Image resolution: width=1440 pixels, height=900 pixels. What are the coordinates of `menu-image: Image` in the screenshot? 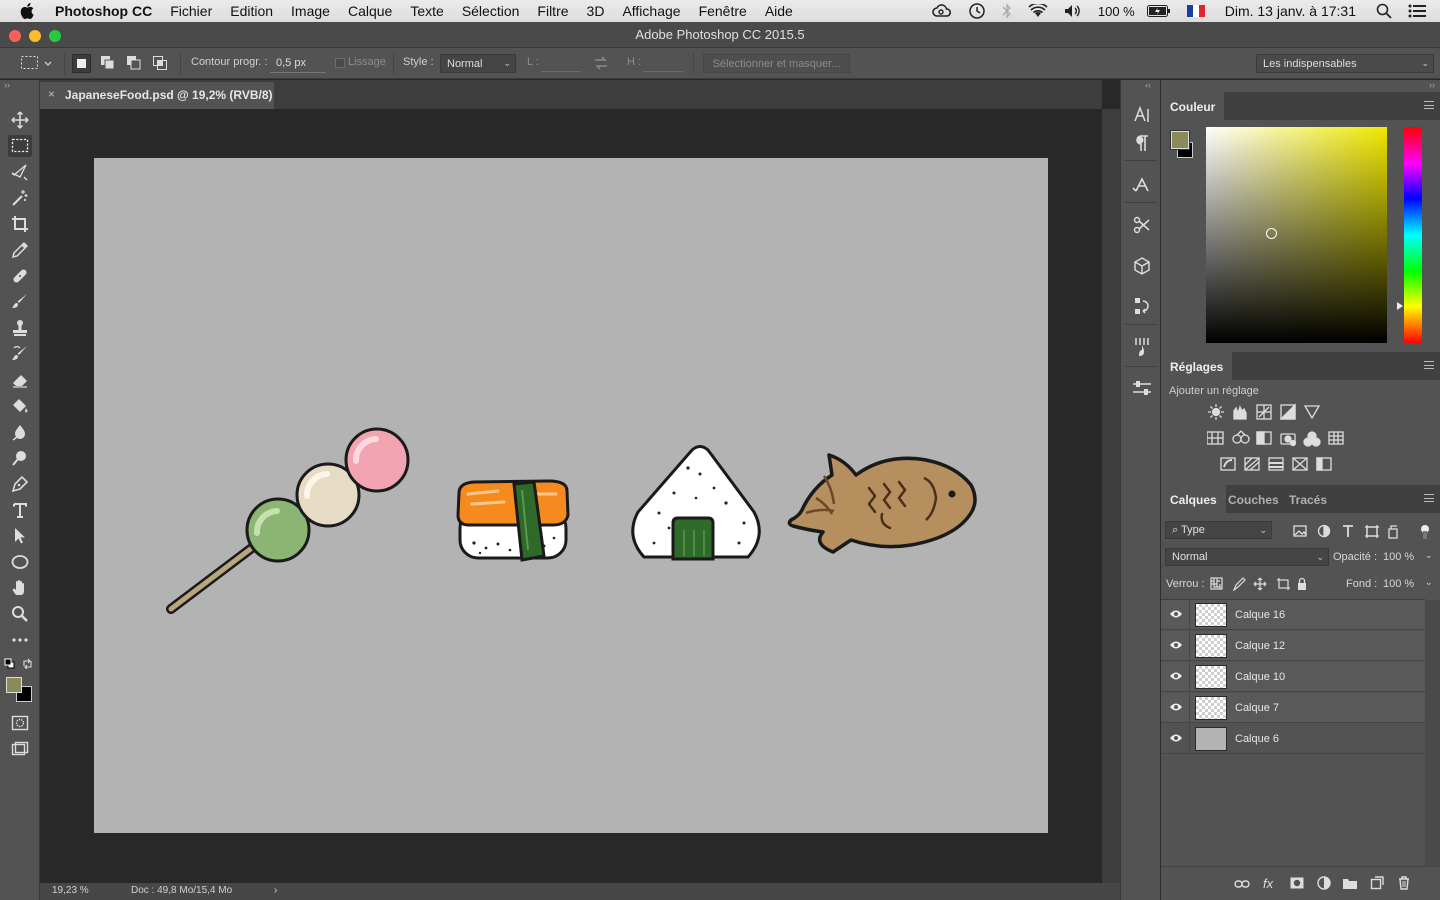 It's located at (310, 11).